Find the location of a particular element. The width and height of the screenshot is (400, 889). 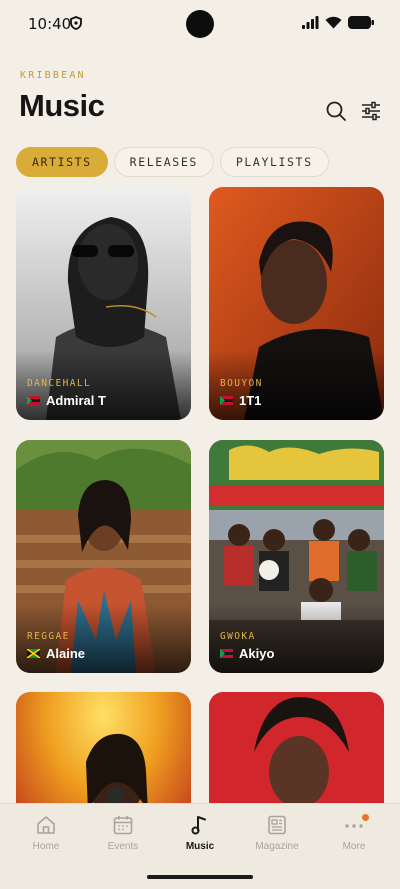

home-icon is located at coordinates (46, 825).